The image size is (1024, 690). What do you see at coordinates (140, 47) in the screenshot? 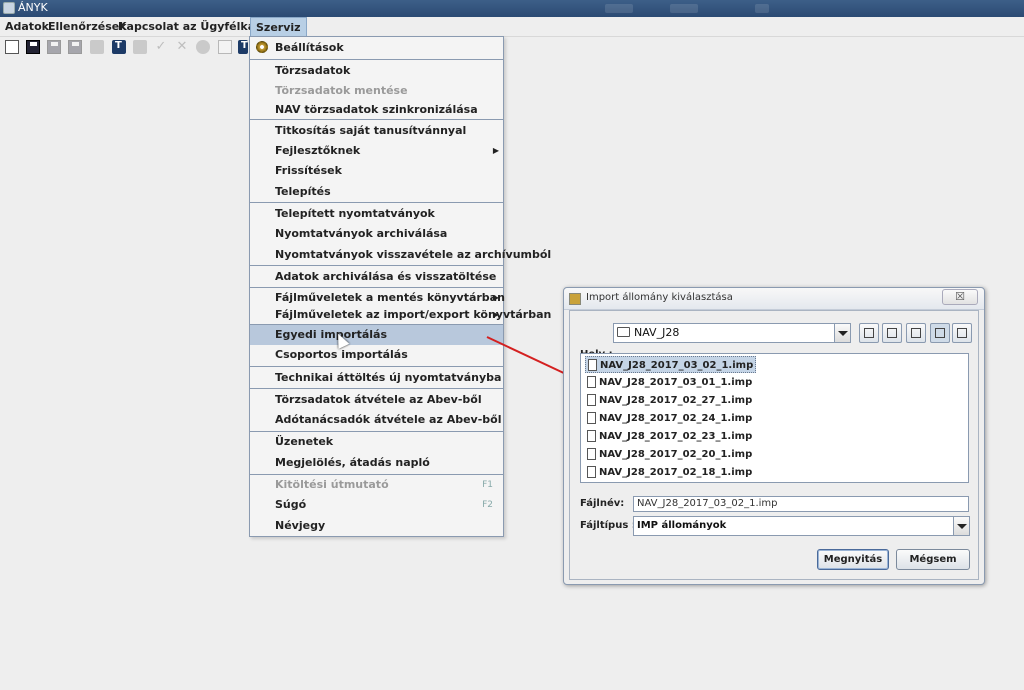
I see `printer-icon` at bounding box center [140, 47].